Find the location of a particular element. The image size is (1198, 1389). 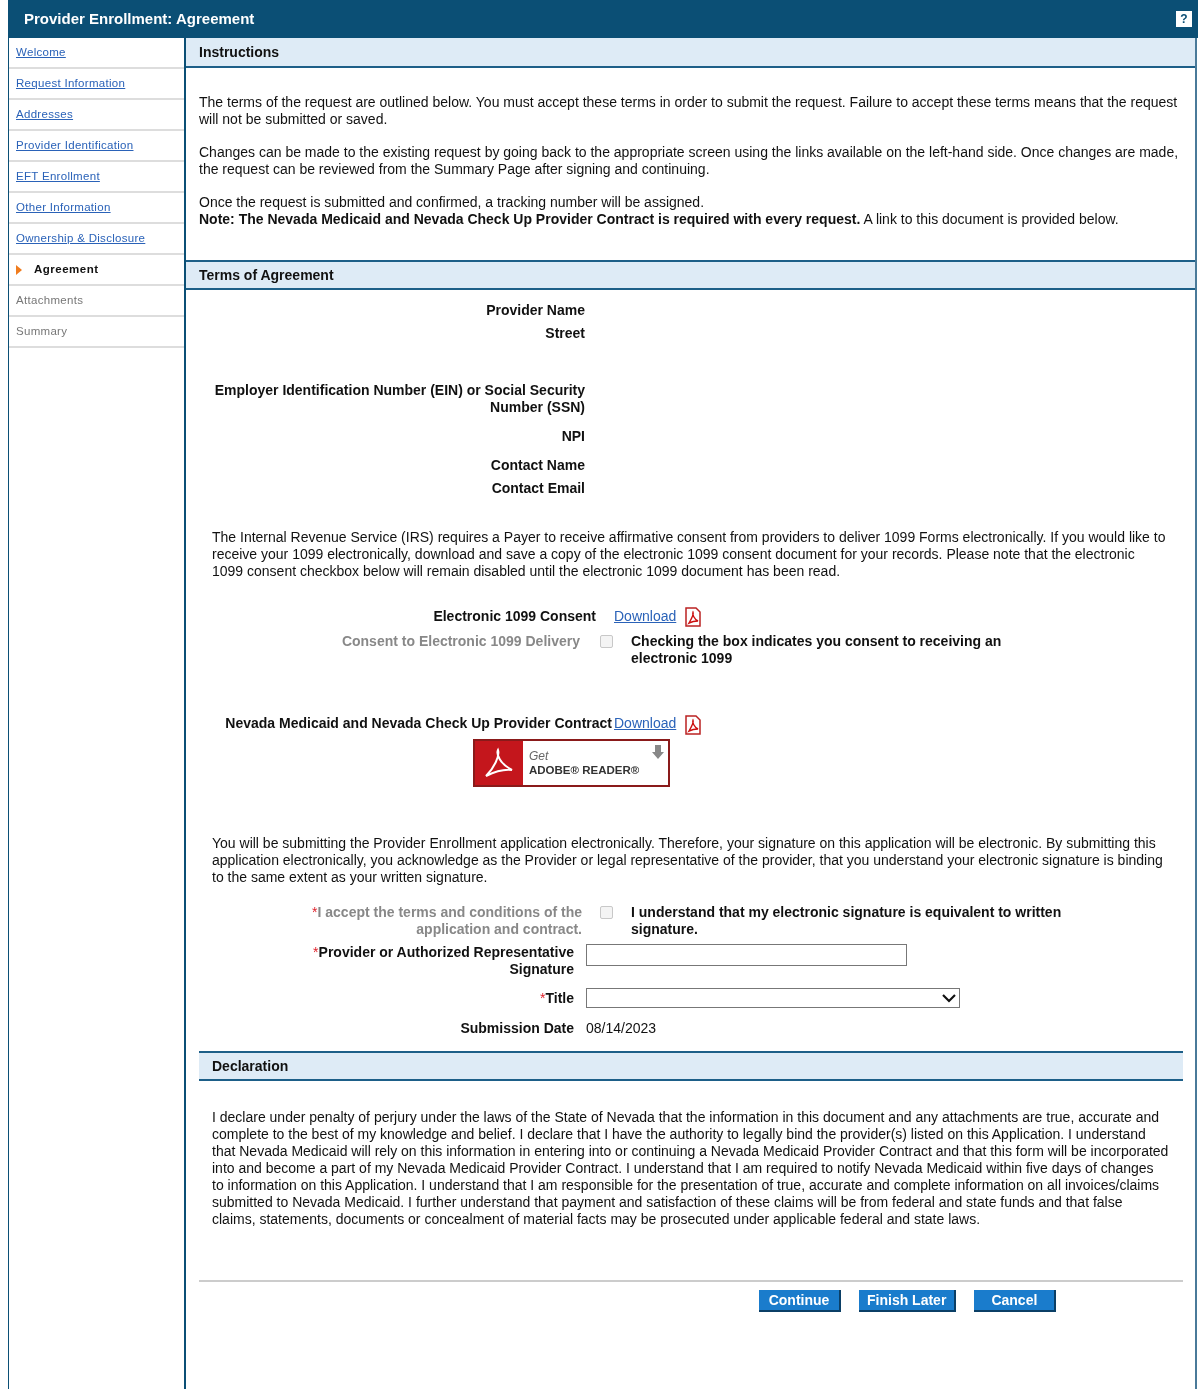

sidebar-item: Other Information is located at coordinates (63, 207).